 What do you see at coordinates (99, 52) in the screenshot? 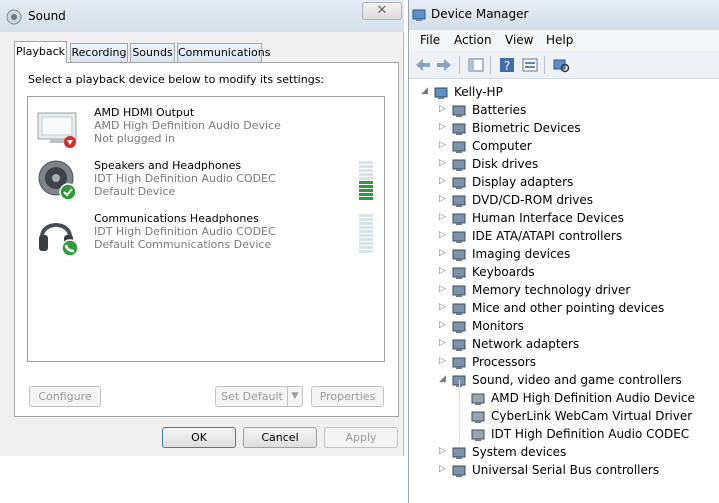
I see `tab-recording: Recording` at bounding box center [99, 52].